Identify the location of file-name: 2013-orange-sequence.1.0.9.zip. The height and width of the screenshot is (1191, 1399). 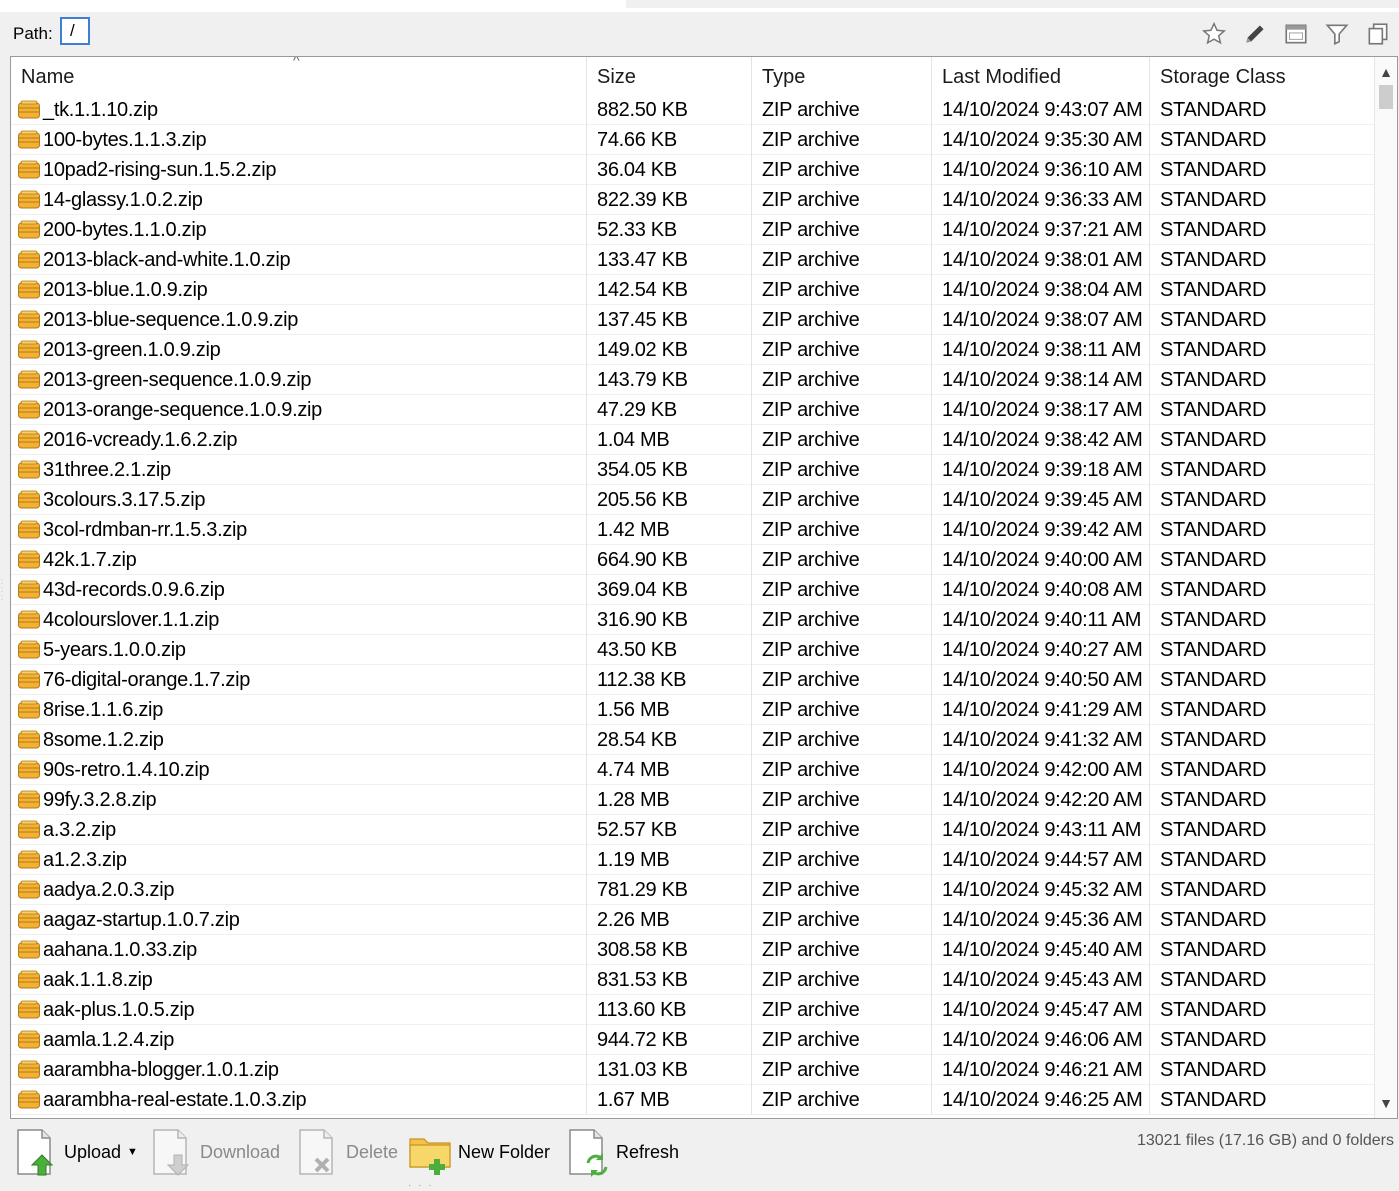
(182, 410).